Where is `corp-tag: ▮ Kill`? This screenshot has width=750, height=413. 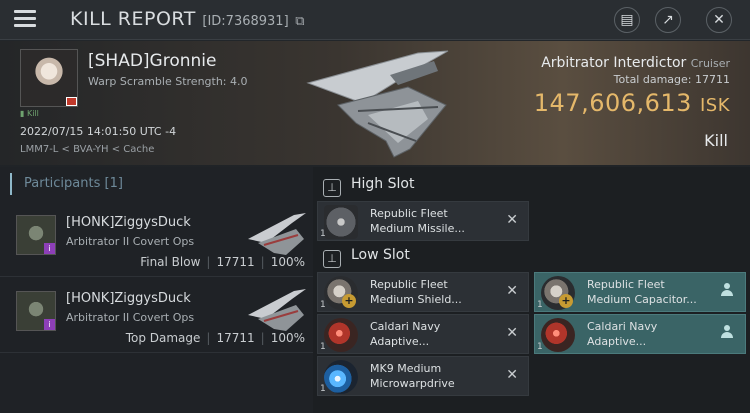
corp-tag: ▮ Kill is located at coordinates (29, 113).